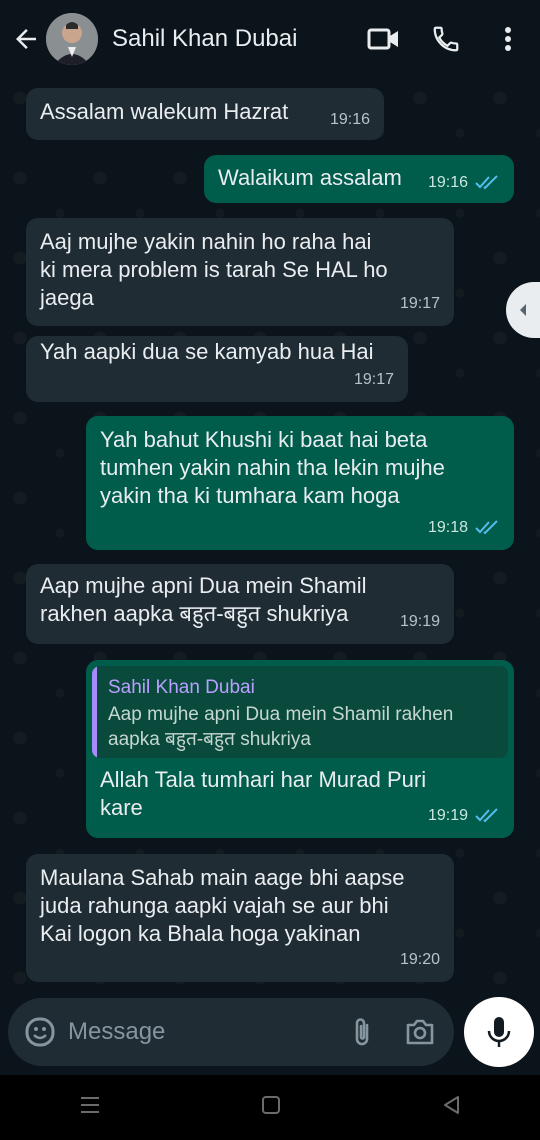 The width and height of the screenshot is (540, 1140). Describe the element at coordinates (217, 369) in the screenshot. I see `message-bubble-incoming: Yah aapki dua se kamyab hua Hai 19:17` at that location.